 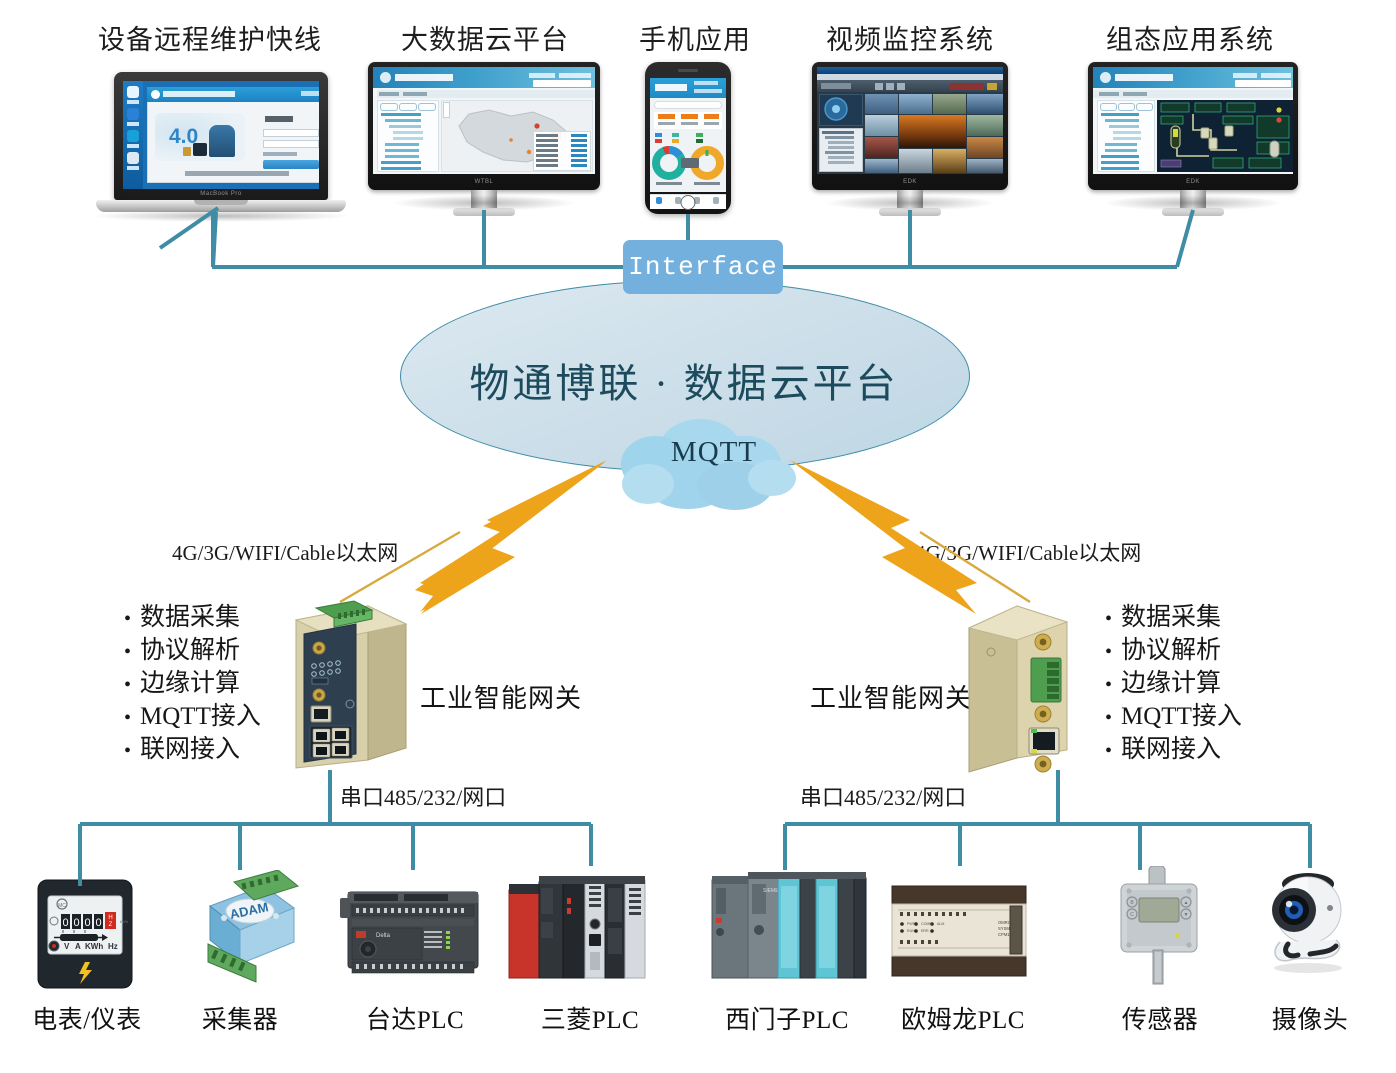 What do you see at coordinates (714, 452) in the screenshot?
I see `mqtt-cloud-label: MQTT` at bounding box center [714, 452].